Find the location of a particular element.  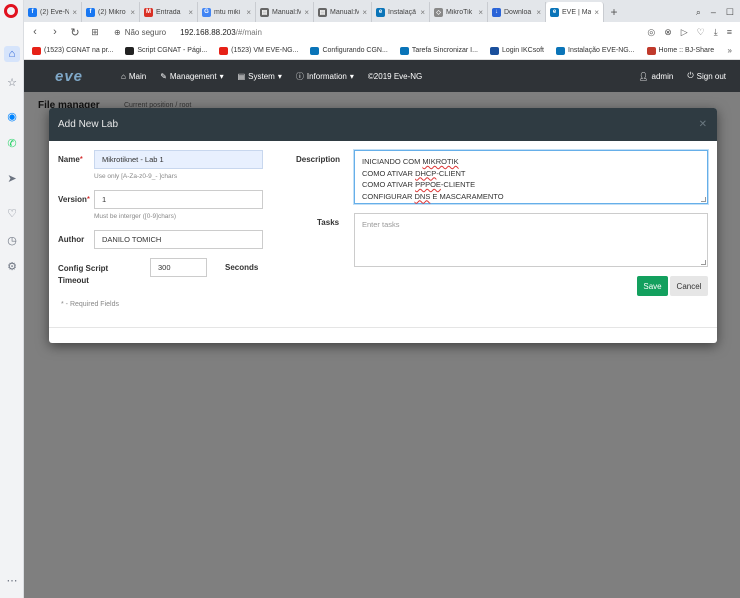

url-path: /#/main is located at coordinates (248, 32).